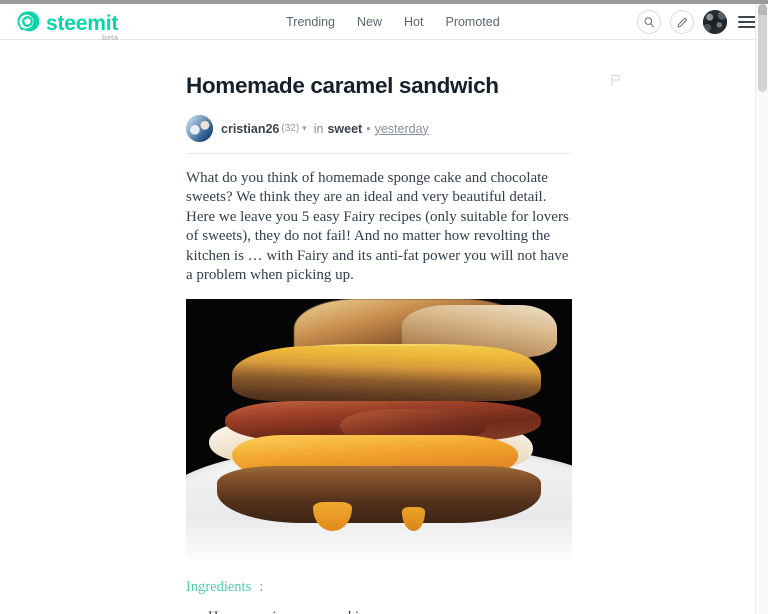 This screenshot has height=614, width=768. Describe the element at coordinates (28, 21) in the screenshot. I see `steemit-logo-icon` at that location.